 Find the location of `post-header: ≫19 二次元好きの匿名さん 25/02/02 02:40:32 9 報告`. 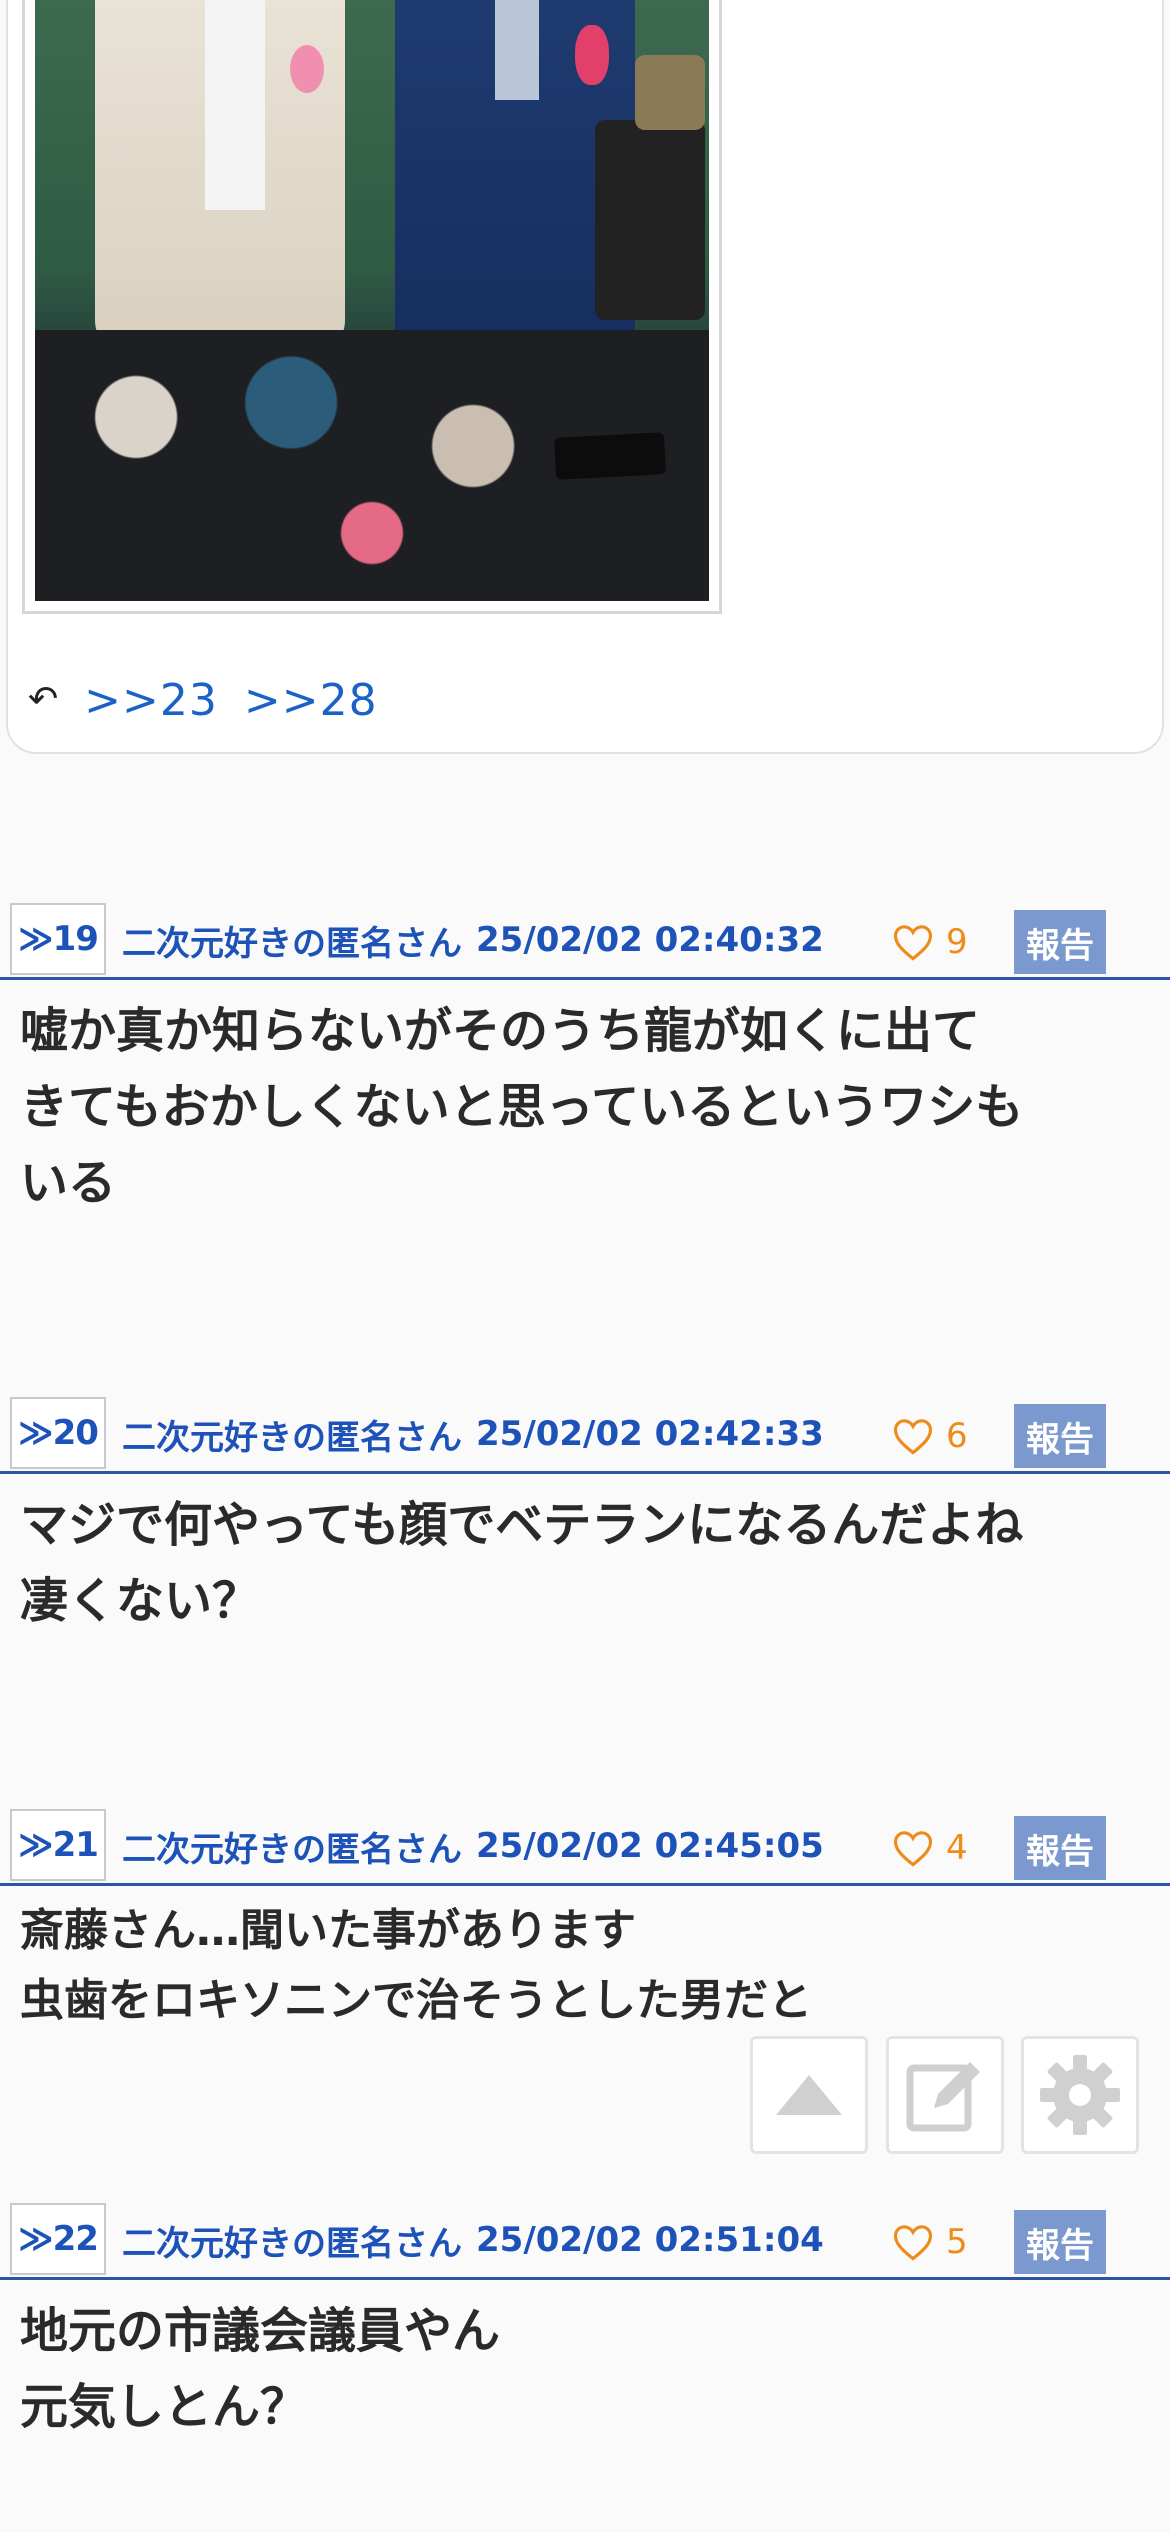

post-header: ≫19 二次元好きの匿名さん 25/02/02 02:40:32 9 報告 is located at coordinates (585, 940).